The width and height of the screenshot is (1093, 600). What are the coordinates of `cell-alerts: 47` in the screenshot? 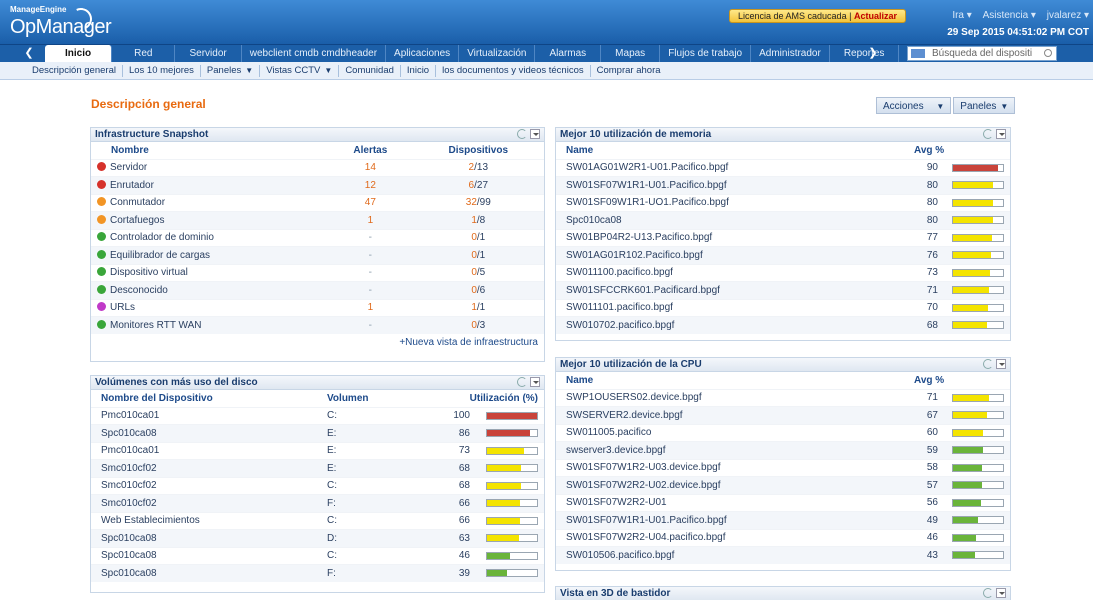 It's located at (370, 202).